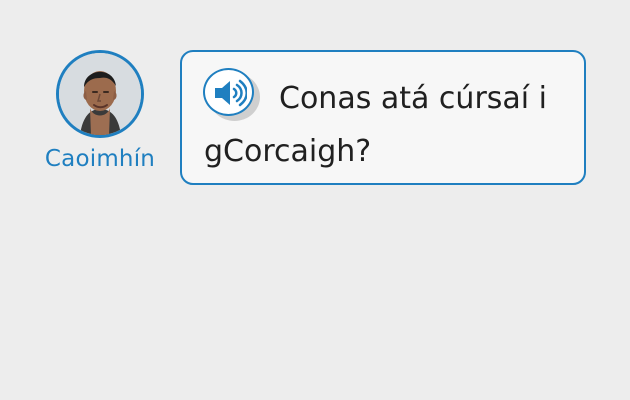 The image size is (630, 400). What do you see at coordinates (375, 125) in the screenshot?
I see `prompt-text: Conas atá cúrsaí i gCorcaigh?` at bounding box center [375, 125].